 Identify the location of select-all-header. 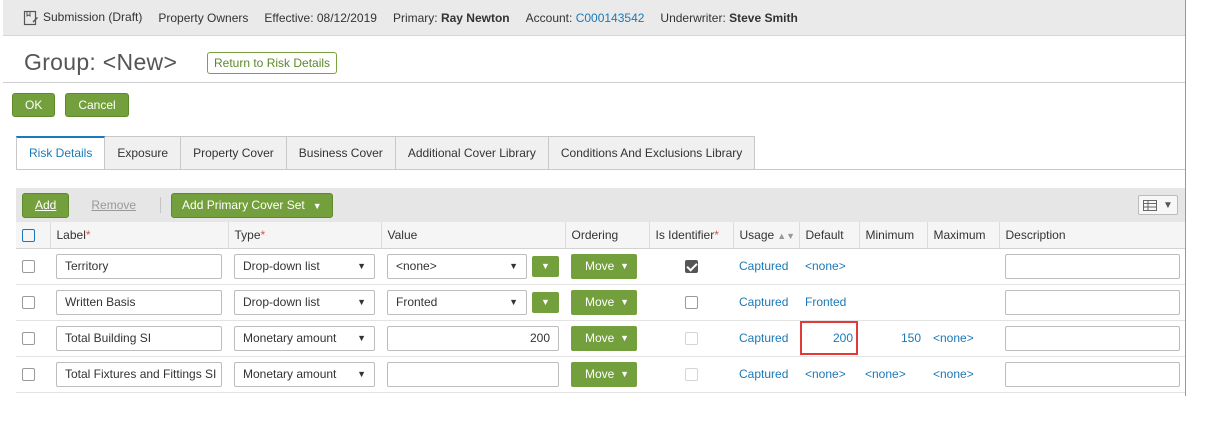
(33, 235).